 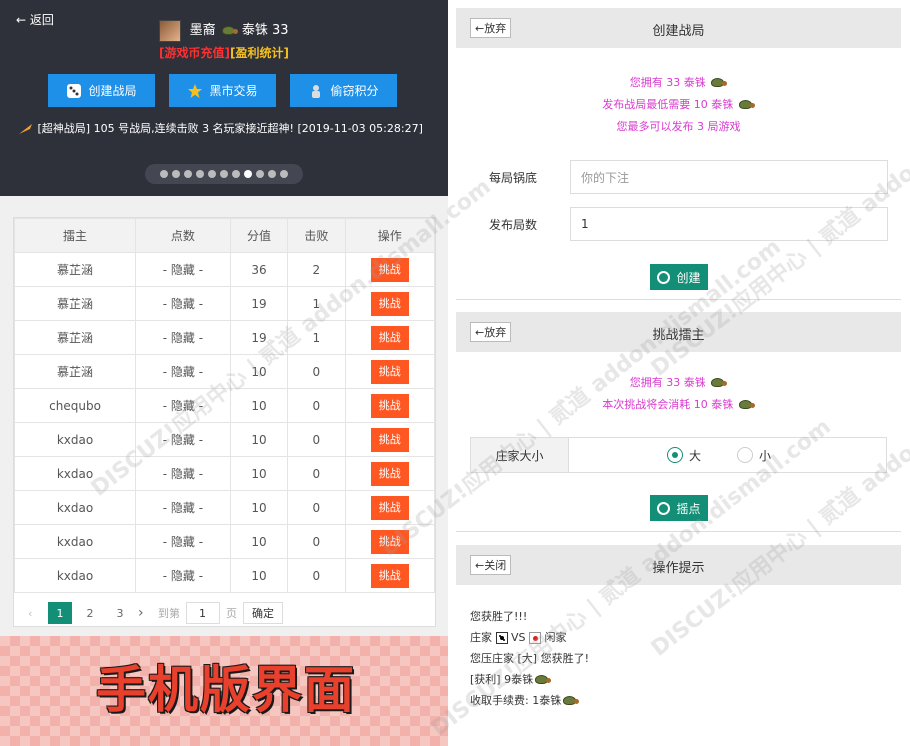 I want to click on table-cell: 1, so click(x=316, y=303).